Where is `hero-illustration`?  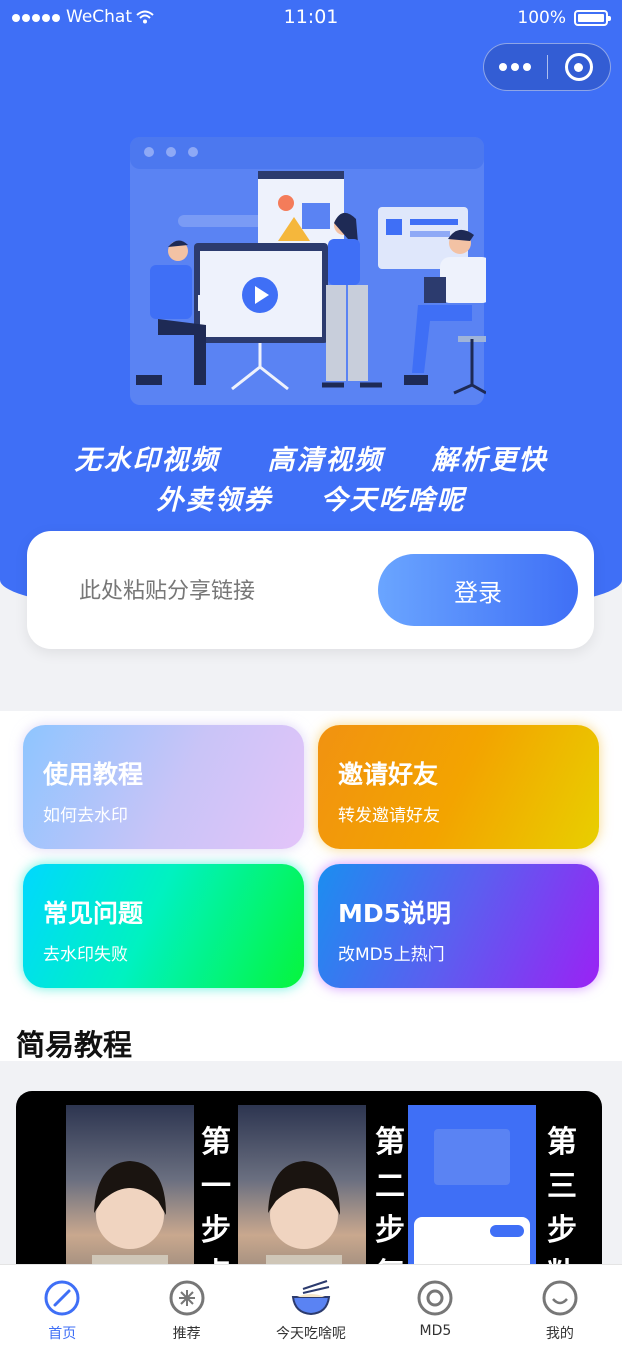 hero-illustration is located at coordinates (308, 271).